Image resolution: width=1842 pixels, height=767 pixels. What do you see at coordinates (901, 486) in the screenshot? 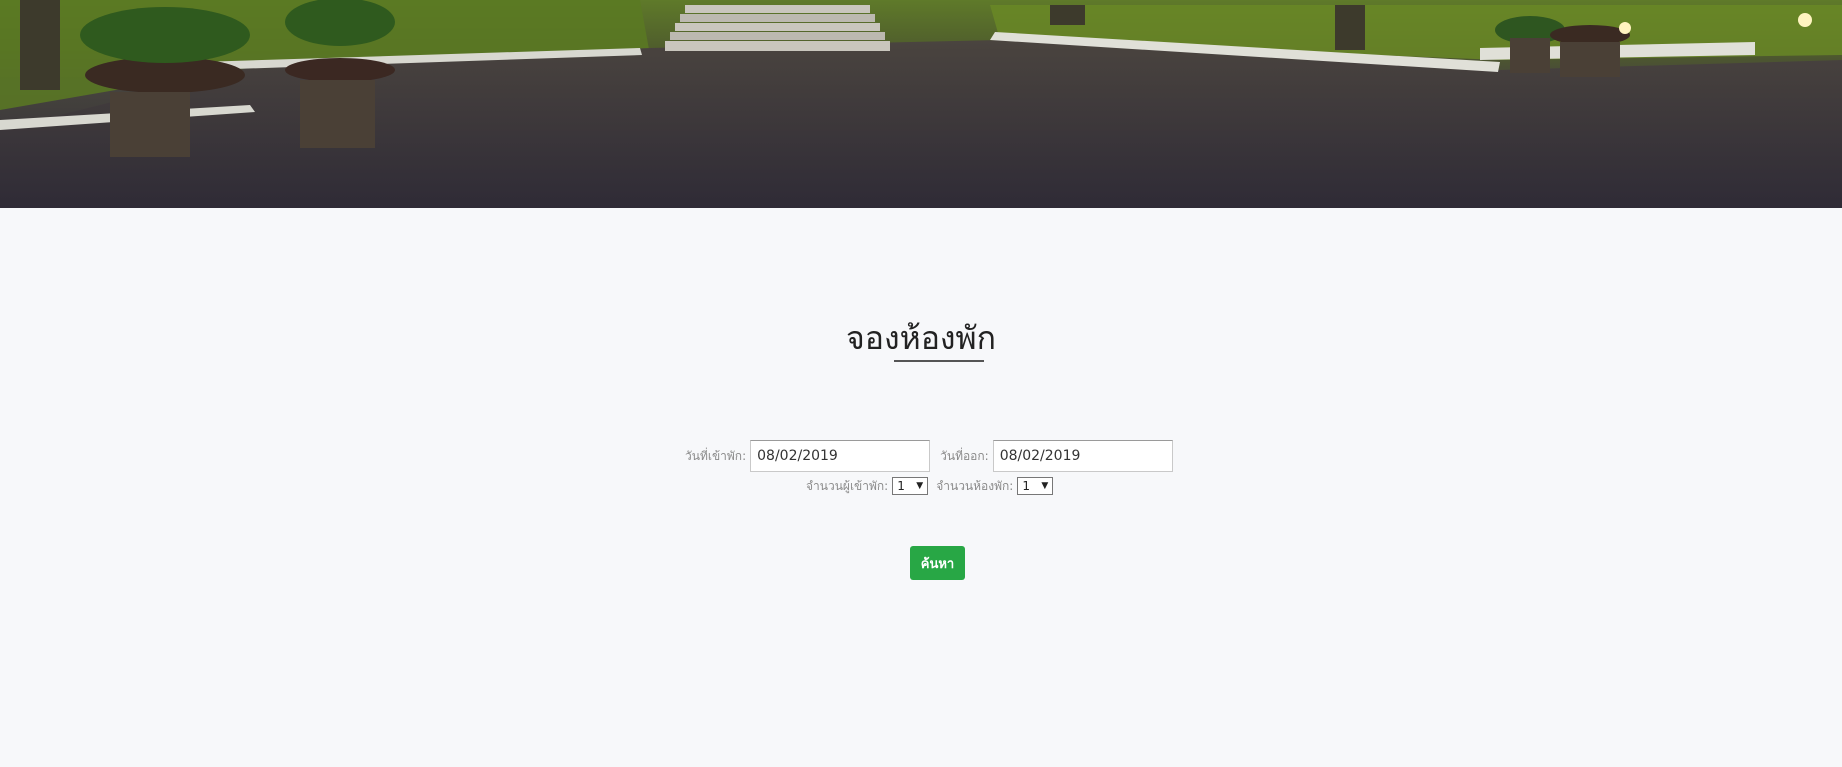
I see `guests-select-value: 1` at bounding box center [901, 486].